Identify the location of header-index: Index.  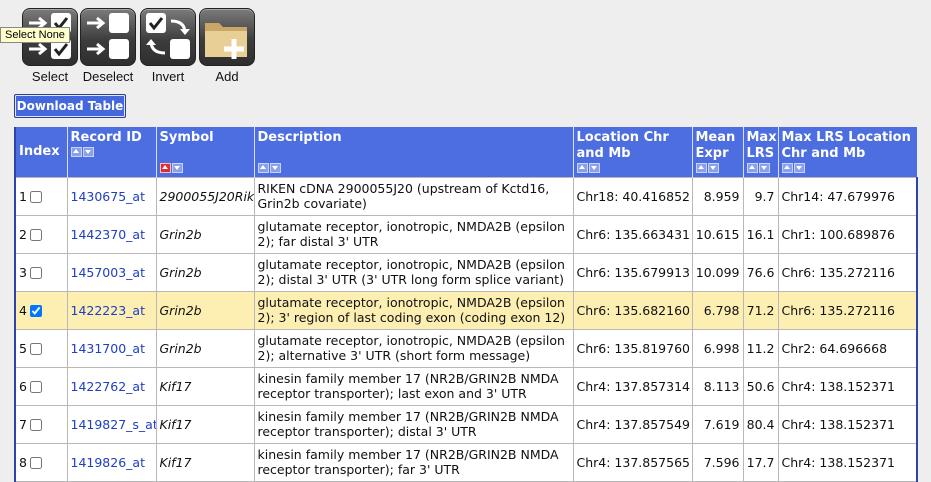
(40, 152).